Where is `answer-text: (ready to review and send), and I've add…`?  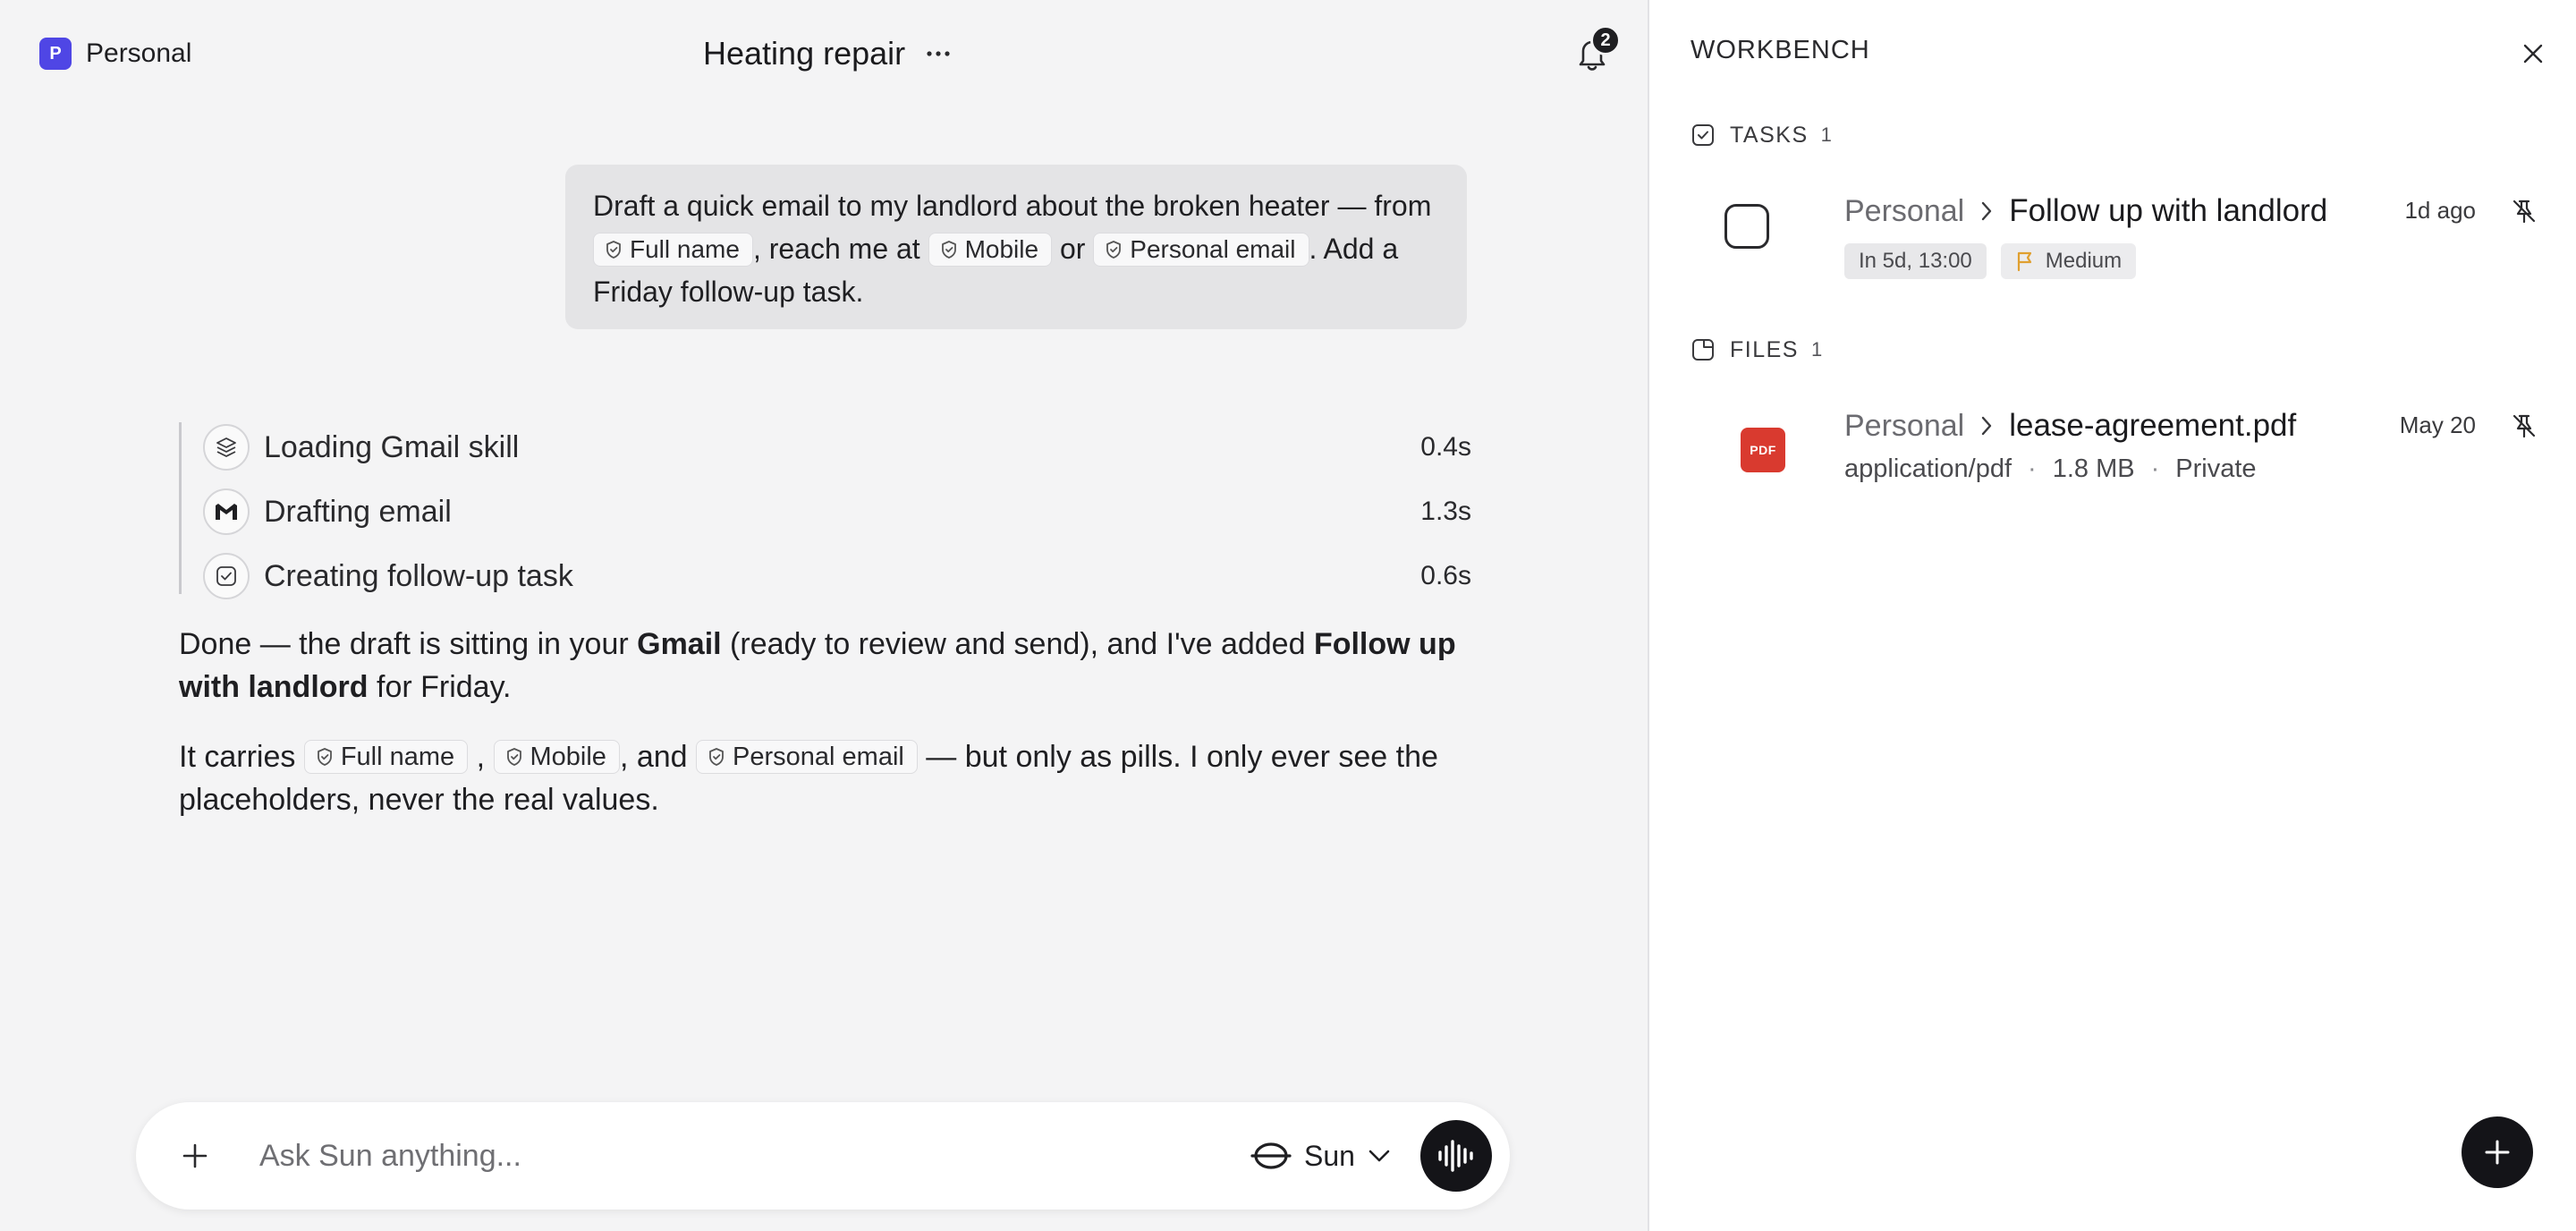
answer-text: (ready to review and send), and I've add… is located at coordinates (1017, 644).